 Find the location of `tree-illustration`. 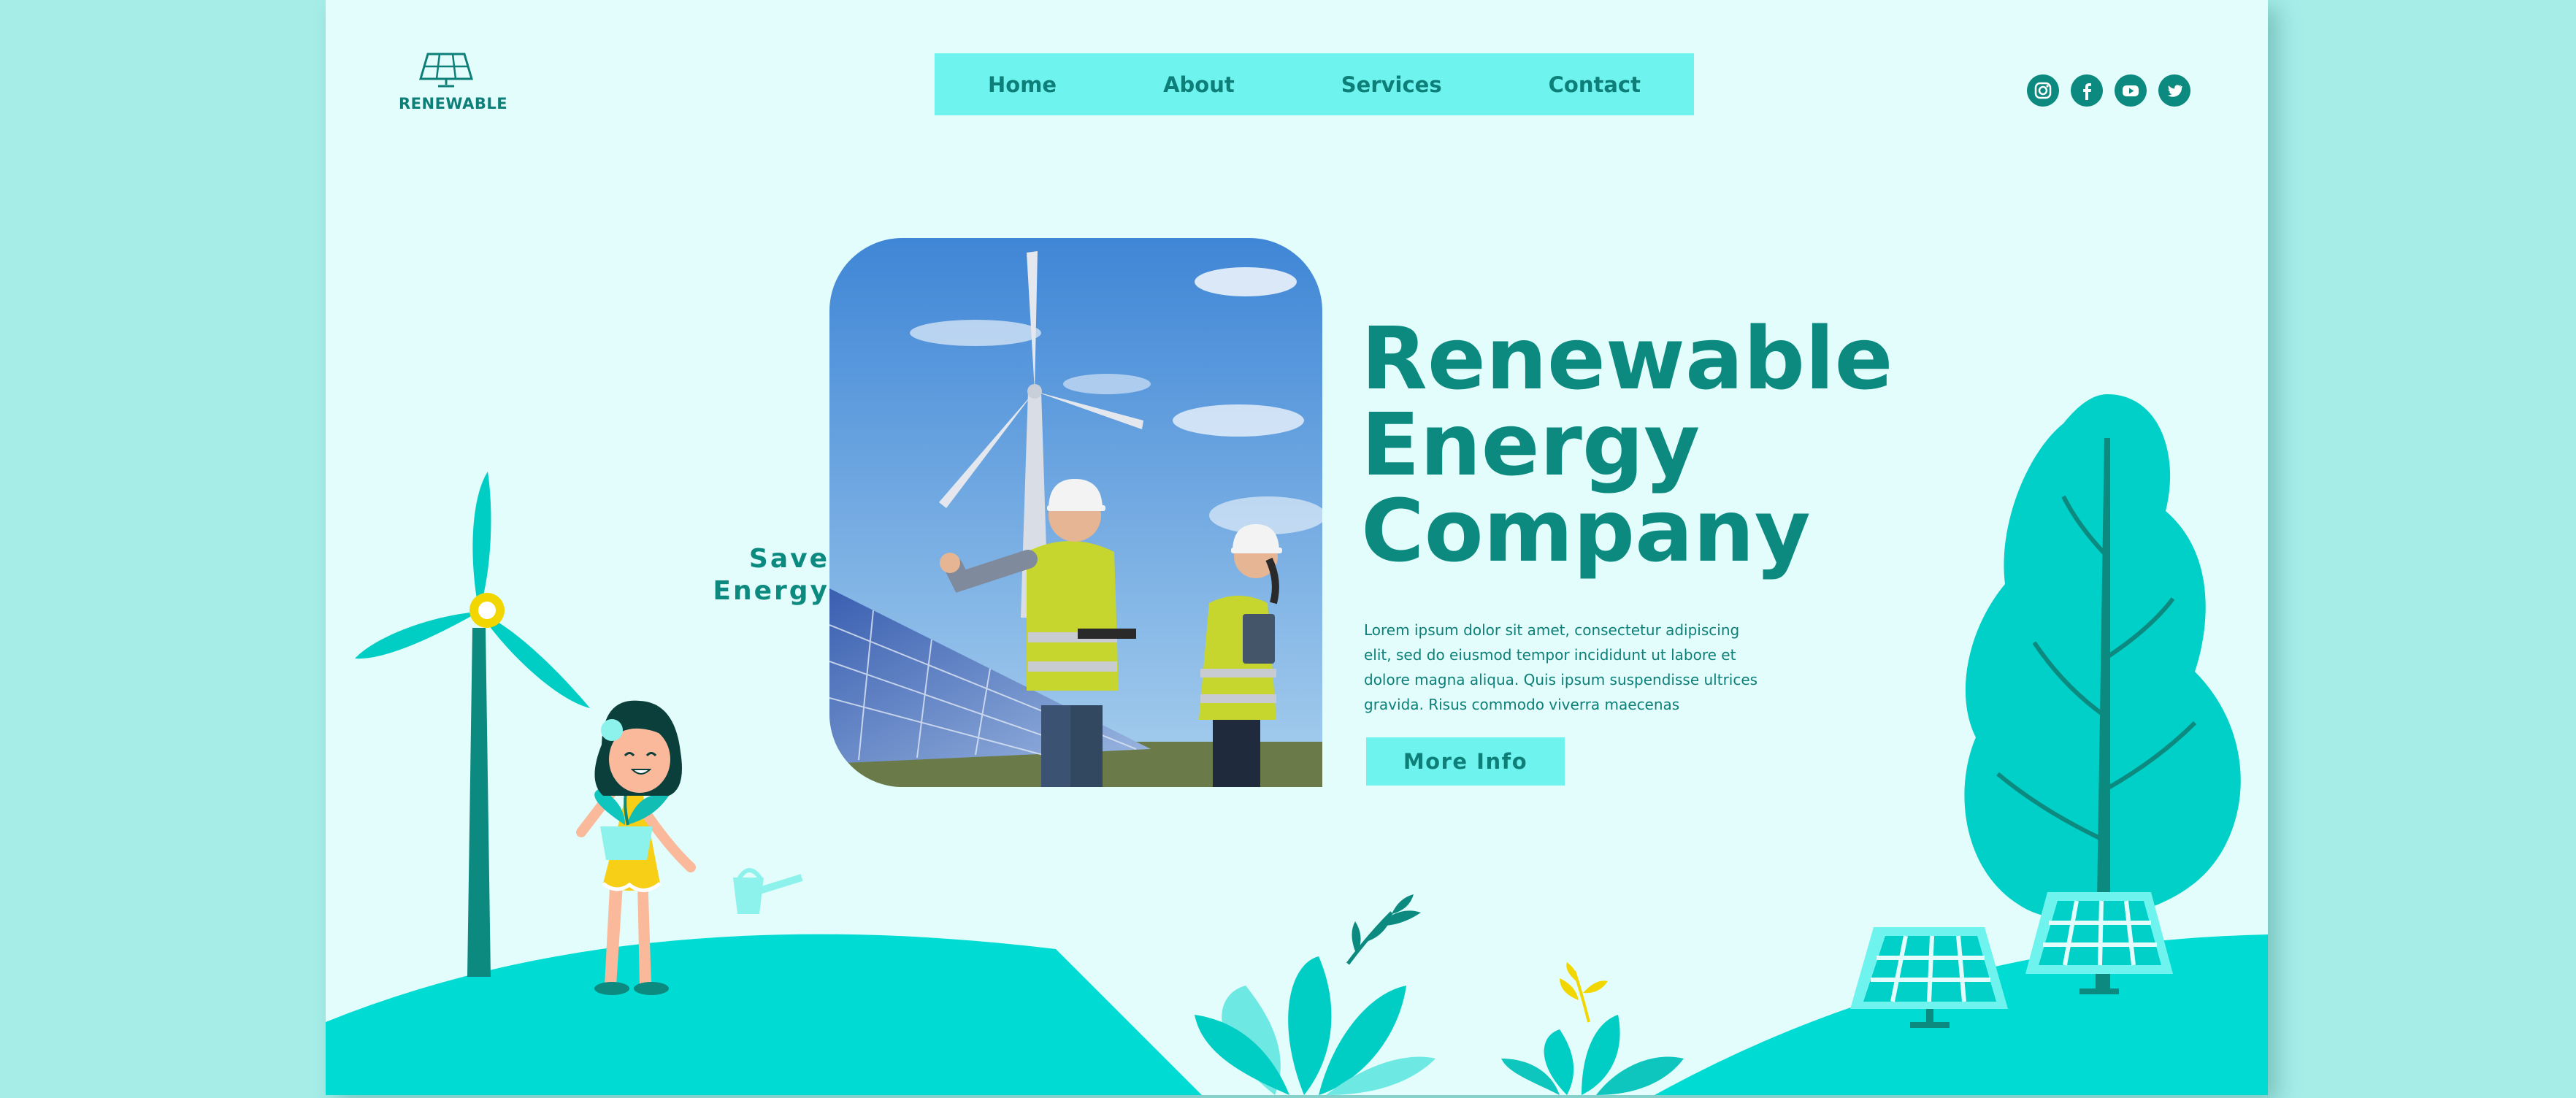

tree-illustration is located at coordinates (2102, 693).